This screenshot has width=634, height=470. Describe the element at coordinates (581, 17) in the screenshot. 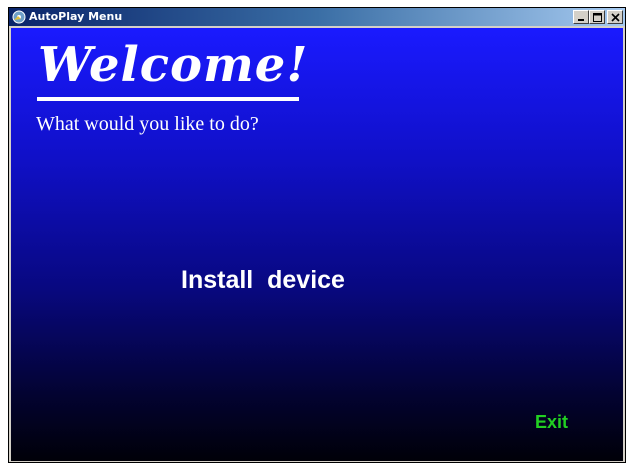

I see `minimize-button` at that location.